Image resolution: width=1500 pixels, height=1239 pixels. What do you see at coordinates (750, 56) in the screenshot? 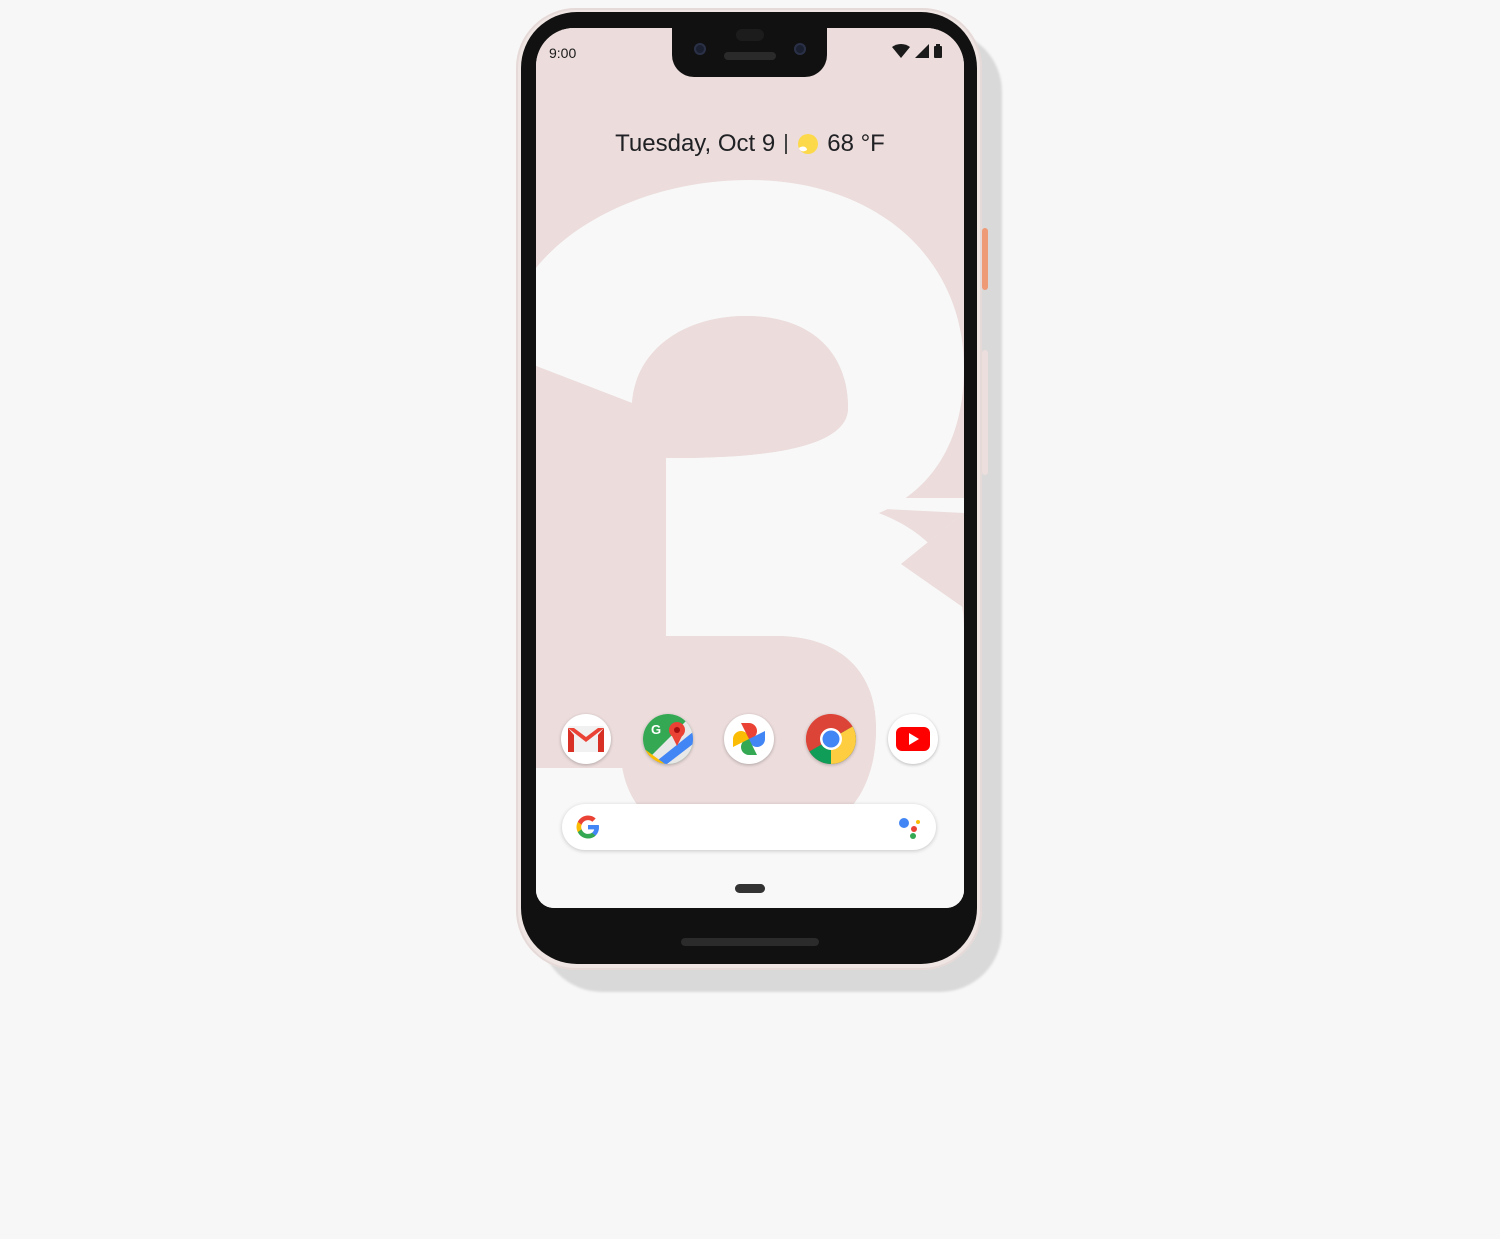
I see `earpiece-speaker` at bounding box center [750, 56].